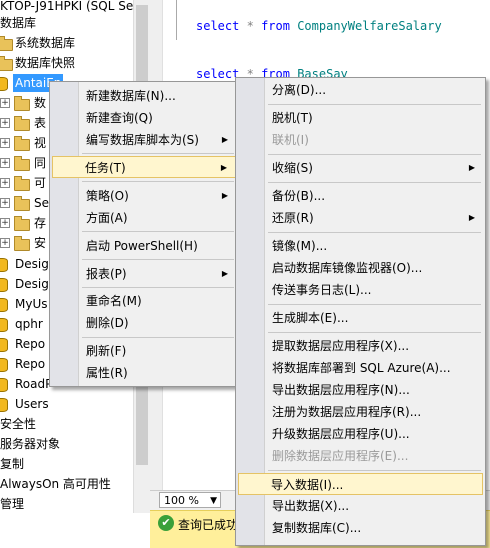  Describe the element at coordinates (144, 373) in the screenshot. I see `menu-item-properties: 属性(R)` at that location.